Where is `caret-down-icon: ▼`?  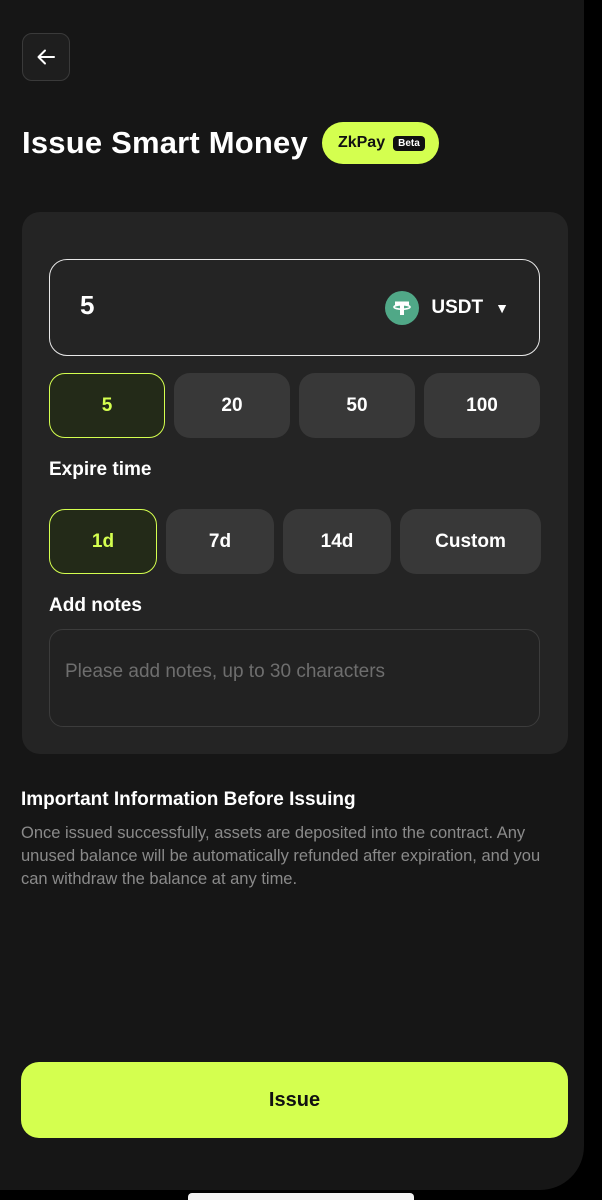
caret-down-icon: ▼ is located at coordinates (502, 308).